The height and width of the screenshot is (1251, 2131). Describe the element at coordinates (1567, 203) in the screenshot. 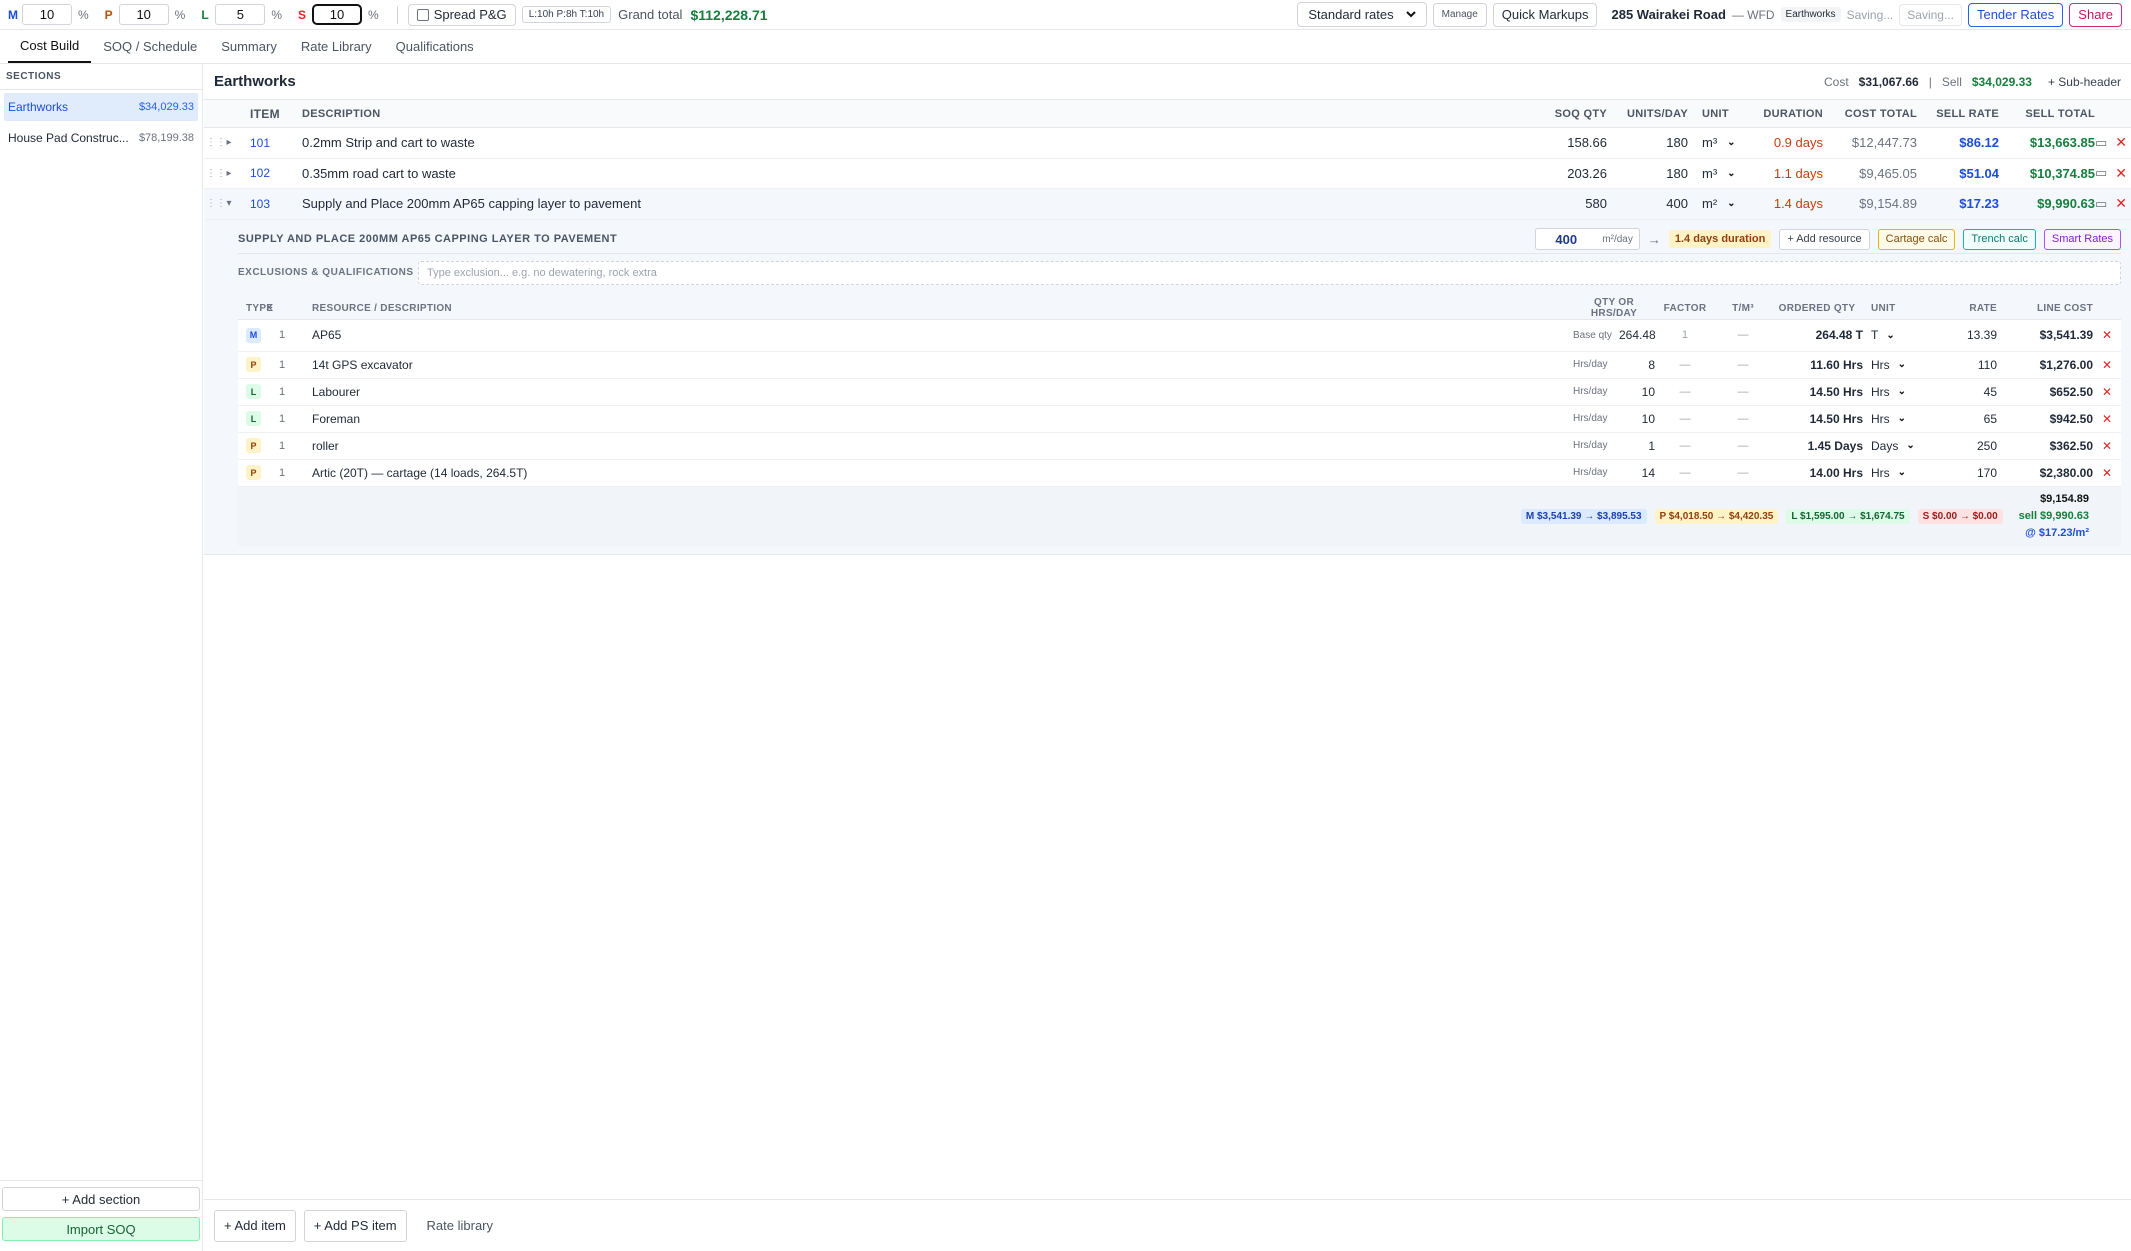

I see `item-soq-qty: 580` at that location.